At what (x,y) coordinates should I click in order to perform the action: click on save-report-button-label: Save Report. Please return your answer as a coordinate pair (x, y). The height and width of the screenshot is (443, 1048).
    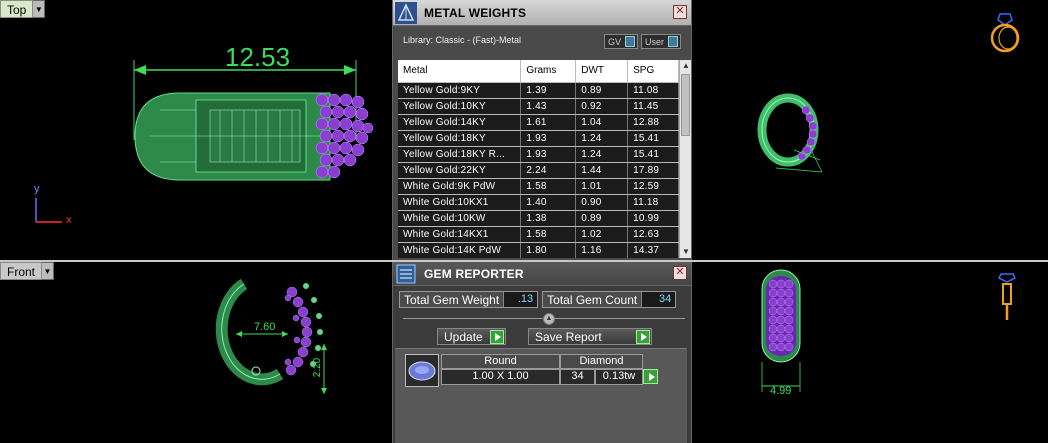
    Looking at the image, I should click on (568, 336).